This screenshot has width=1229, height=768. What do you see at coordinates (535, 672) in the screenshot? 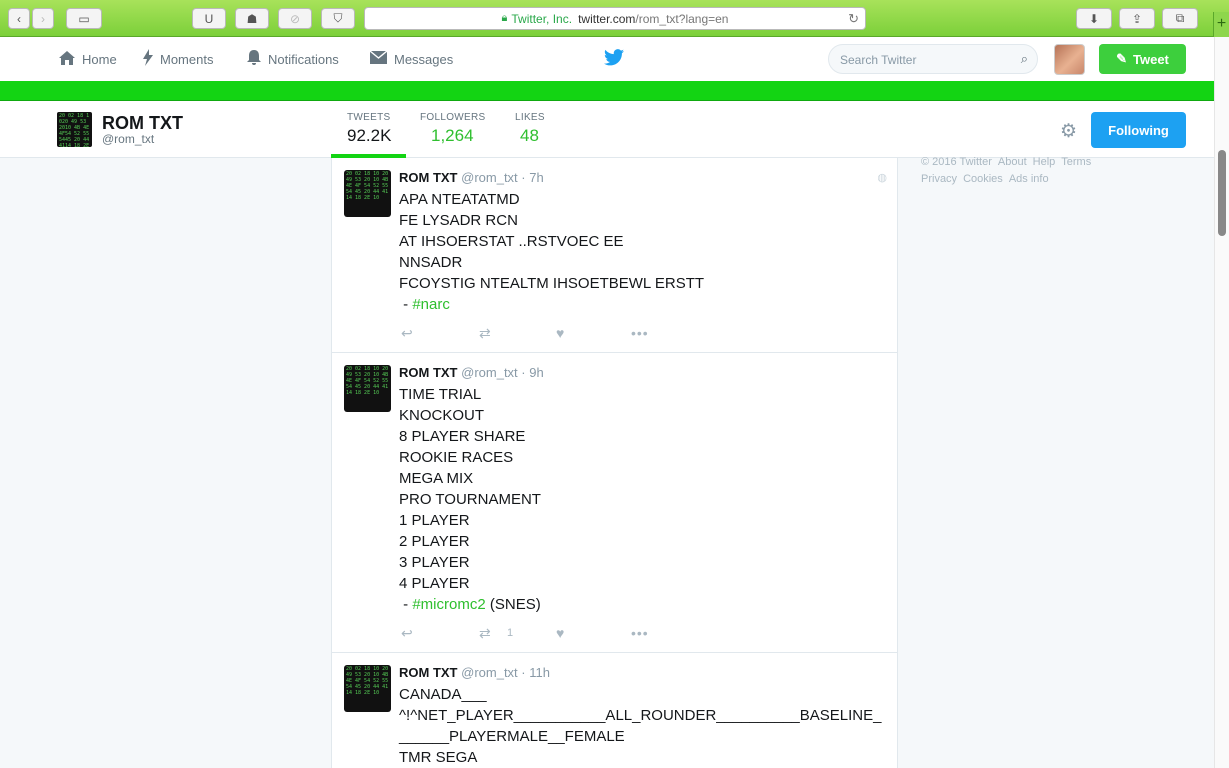
I see `tweet-timestamp: · 11h` at bounding box center [535, 672].